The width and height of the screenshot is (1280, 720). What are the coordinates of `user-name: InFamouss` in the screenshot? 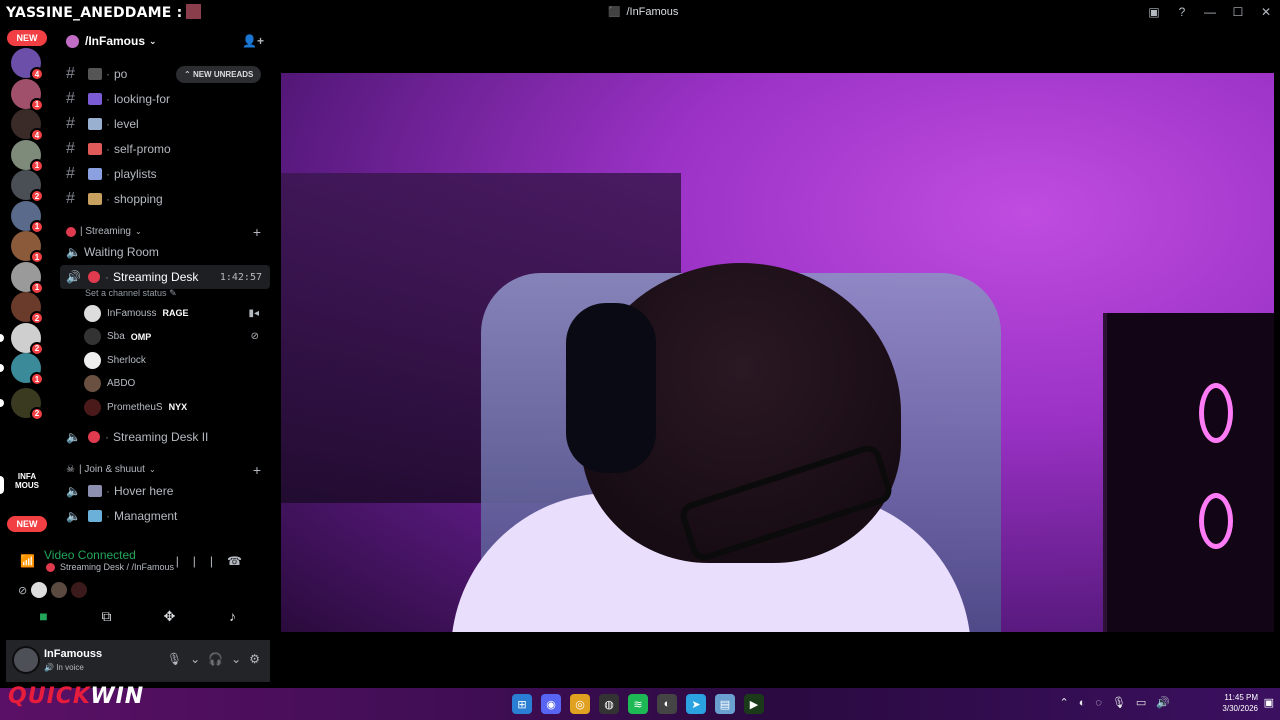 It's located at (73, 654).